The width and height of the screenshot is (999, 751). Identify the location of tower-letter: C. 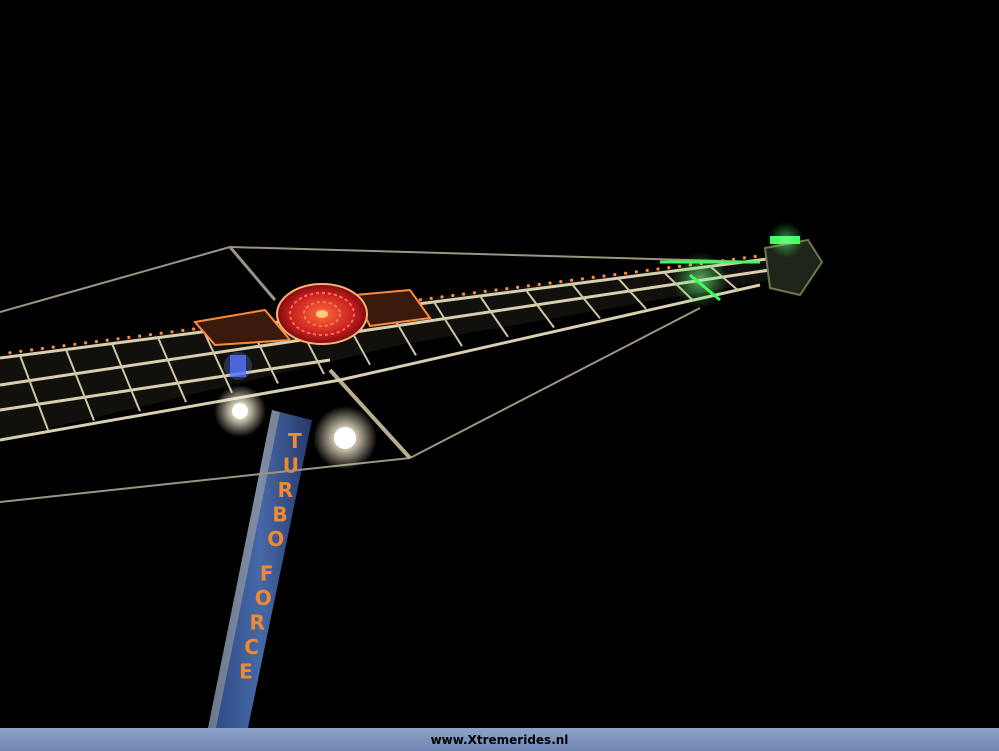
(251, 647).